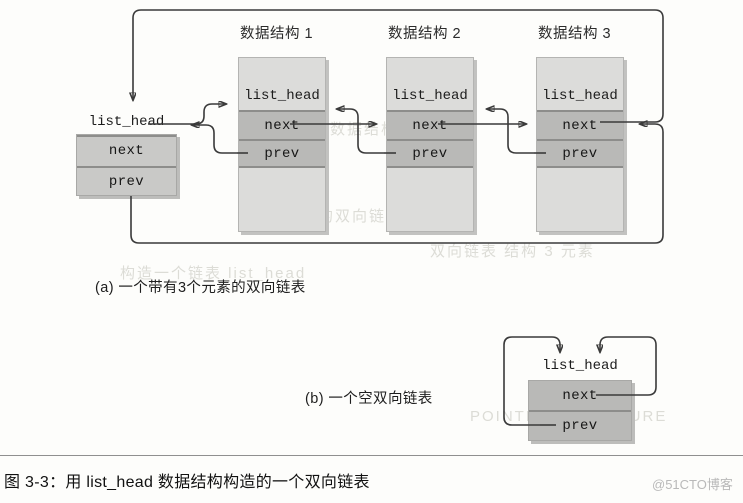  Describe the element at coordinates (580, 96) in the screenshot. I see `node-3-list-head-label: list_head` at that location.